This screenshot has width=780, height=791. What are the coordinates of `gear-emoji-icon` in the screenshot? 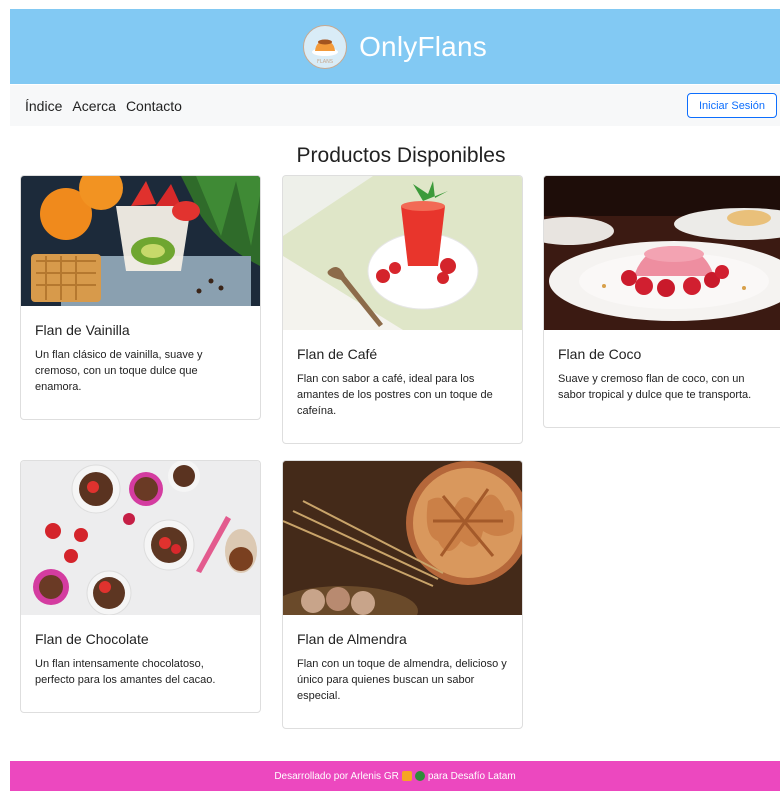 It's located at (419, 776).